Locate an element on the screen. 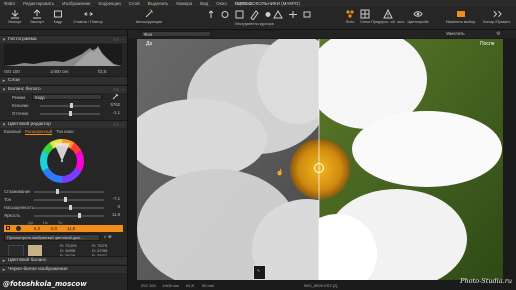  color-wheel is located at coordinates (62, 161).